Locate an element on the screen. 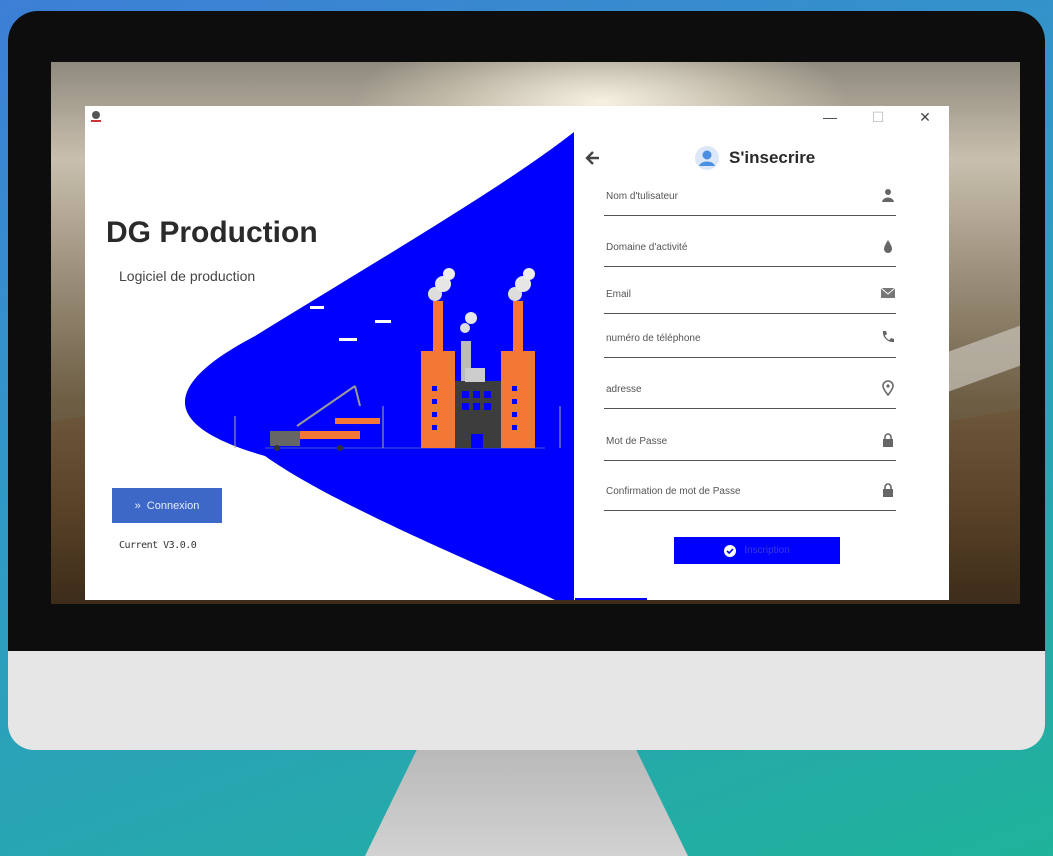  close-button: ✕ is located at coordinates (925, 117).